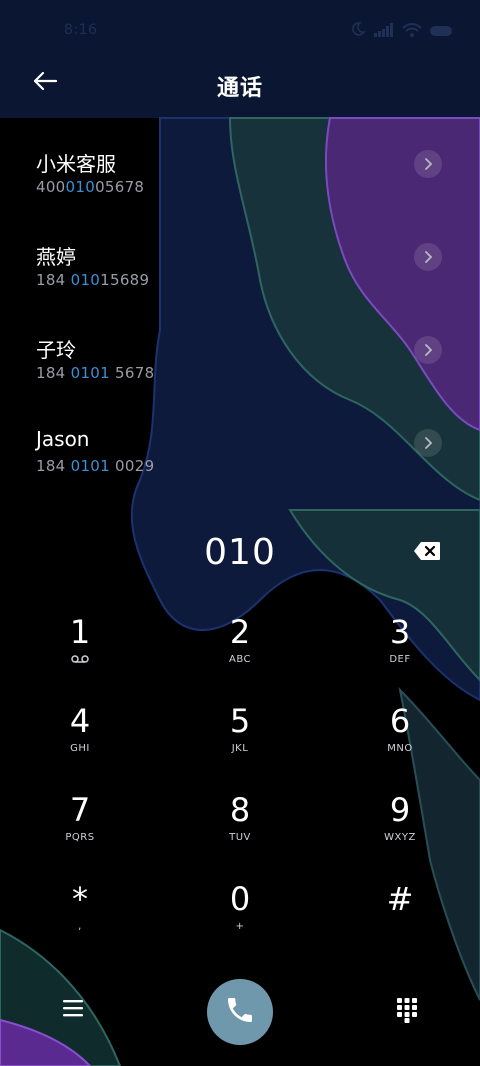  Describe the element at coordinates (76, 164) in the screenshot. I see `contact-name: 小米客服` at that location.